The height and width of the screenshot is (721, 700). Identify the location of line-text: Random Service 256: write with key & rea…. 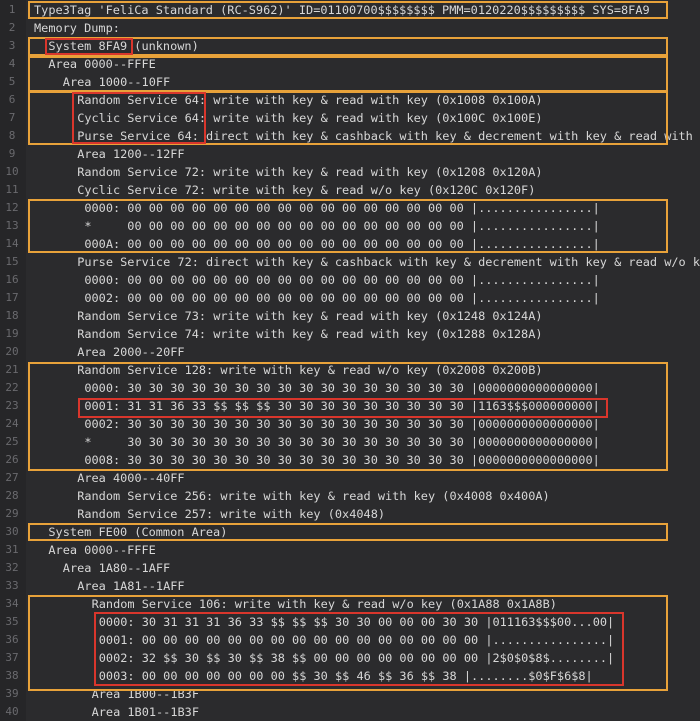
(313, 496).